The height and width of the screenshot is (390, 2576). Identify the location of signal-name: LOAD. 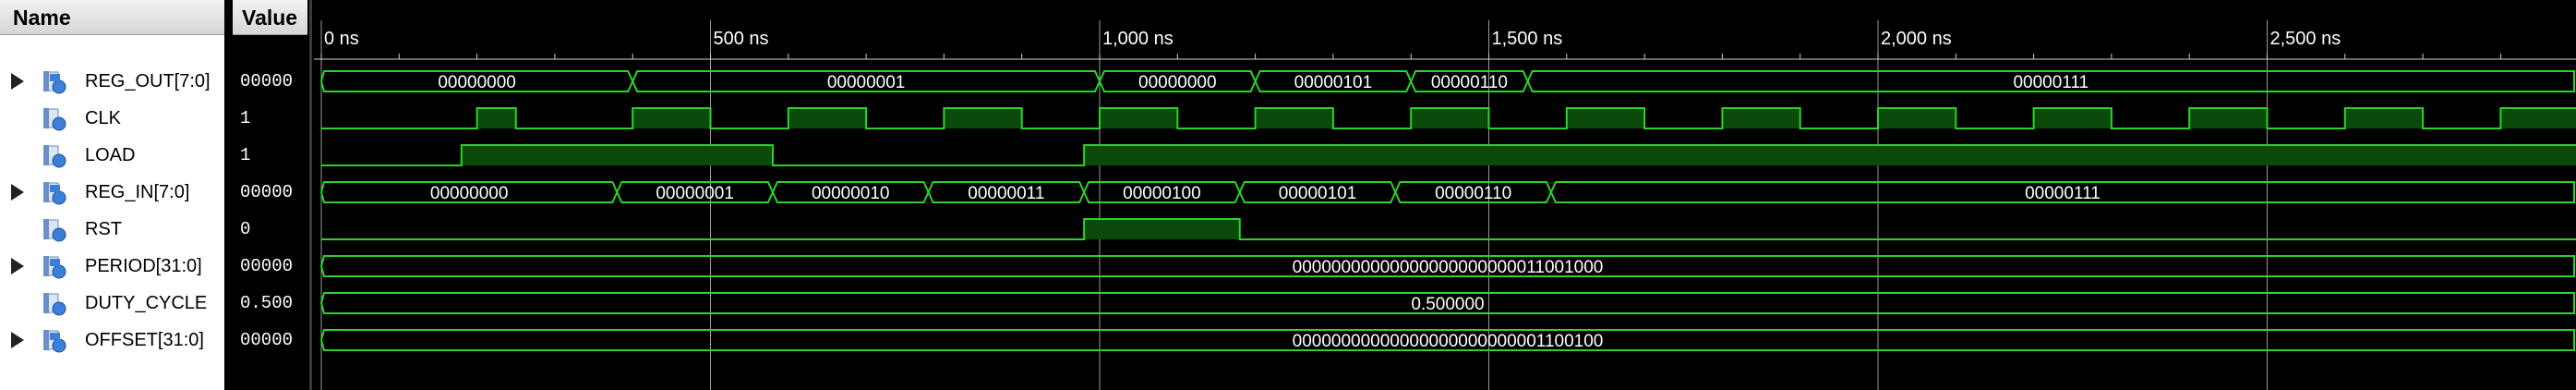
(110, 155).